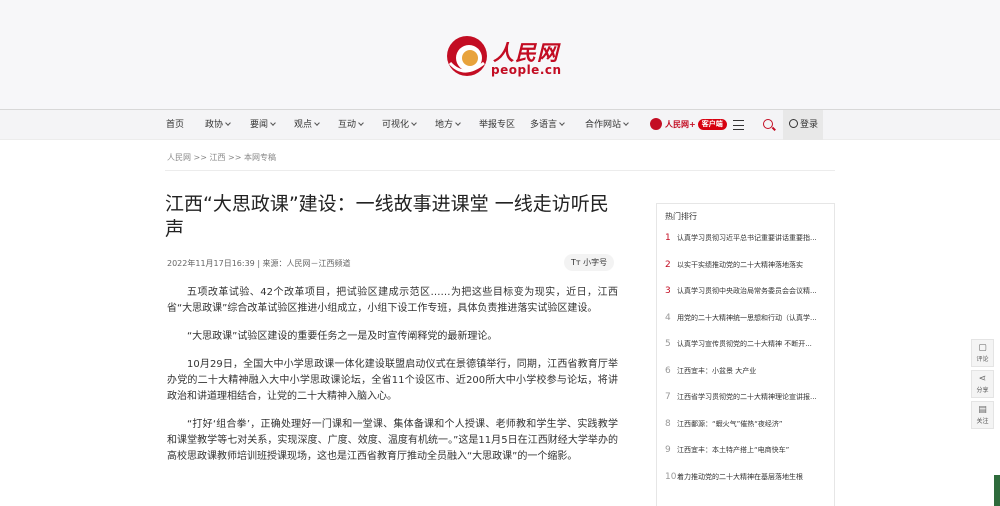  I want to click on hot-item: 6 江西宜丰：小盆景 大产业, so click(745, 378).